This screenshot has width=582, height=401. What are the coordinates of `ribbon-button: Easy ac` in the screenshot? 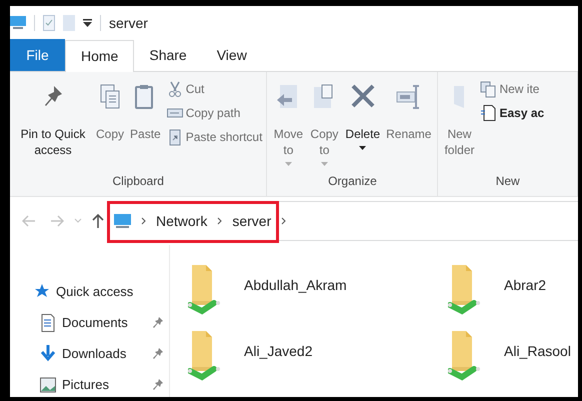 It's located at (512, 113).